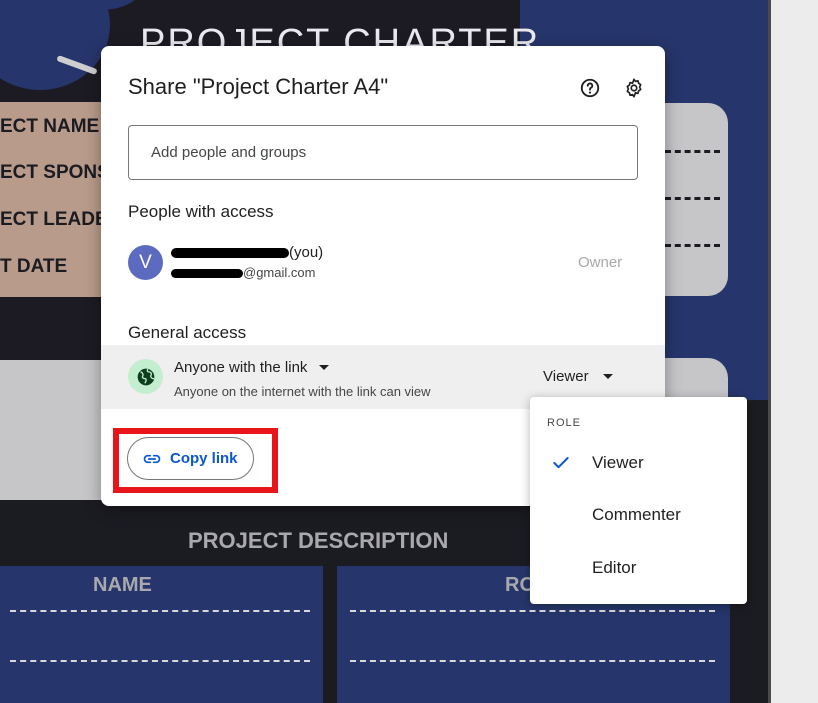  What do you see at coordinates (55, 172) in the screenshot?
I see `bg-label-project-sponsor: ECT SPONS` at bounding box center [55, 172].